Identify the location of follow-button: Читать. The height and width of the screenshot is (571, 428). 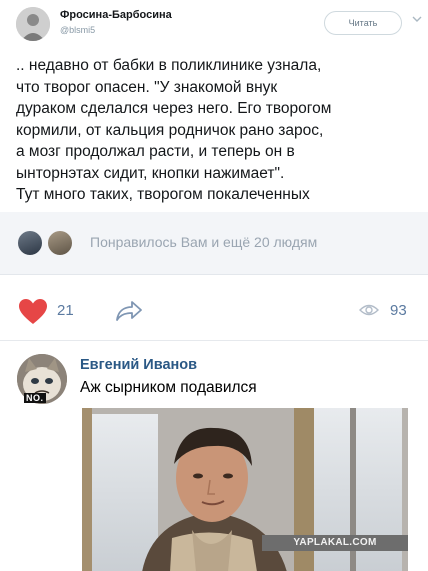
(363, 23).